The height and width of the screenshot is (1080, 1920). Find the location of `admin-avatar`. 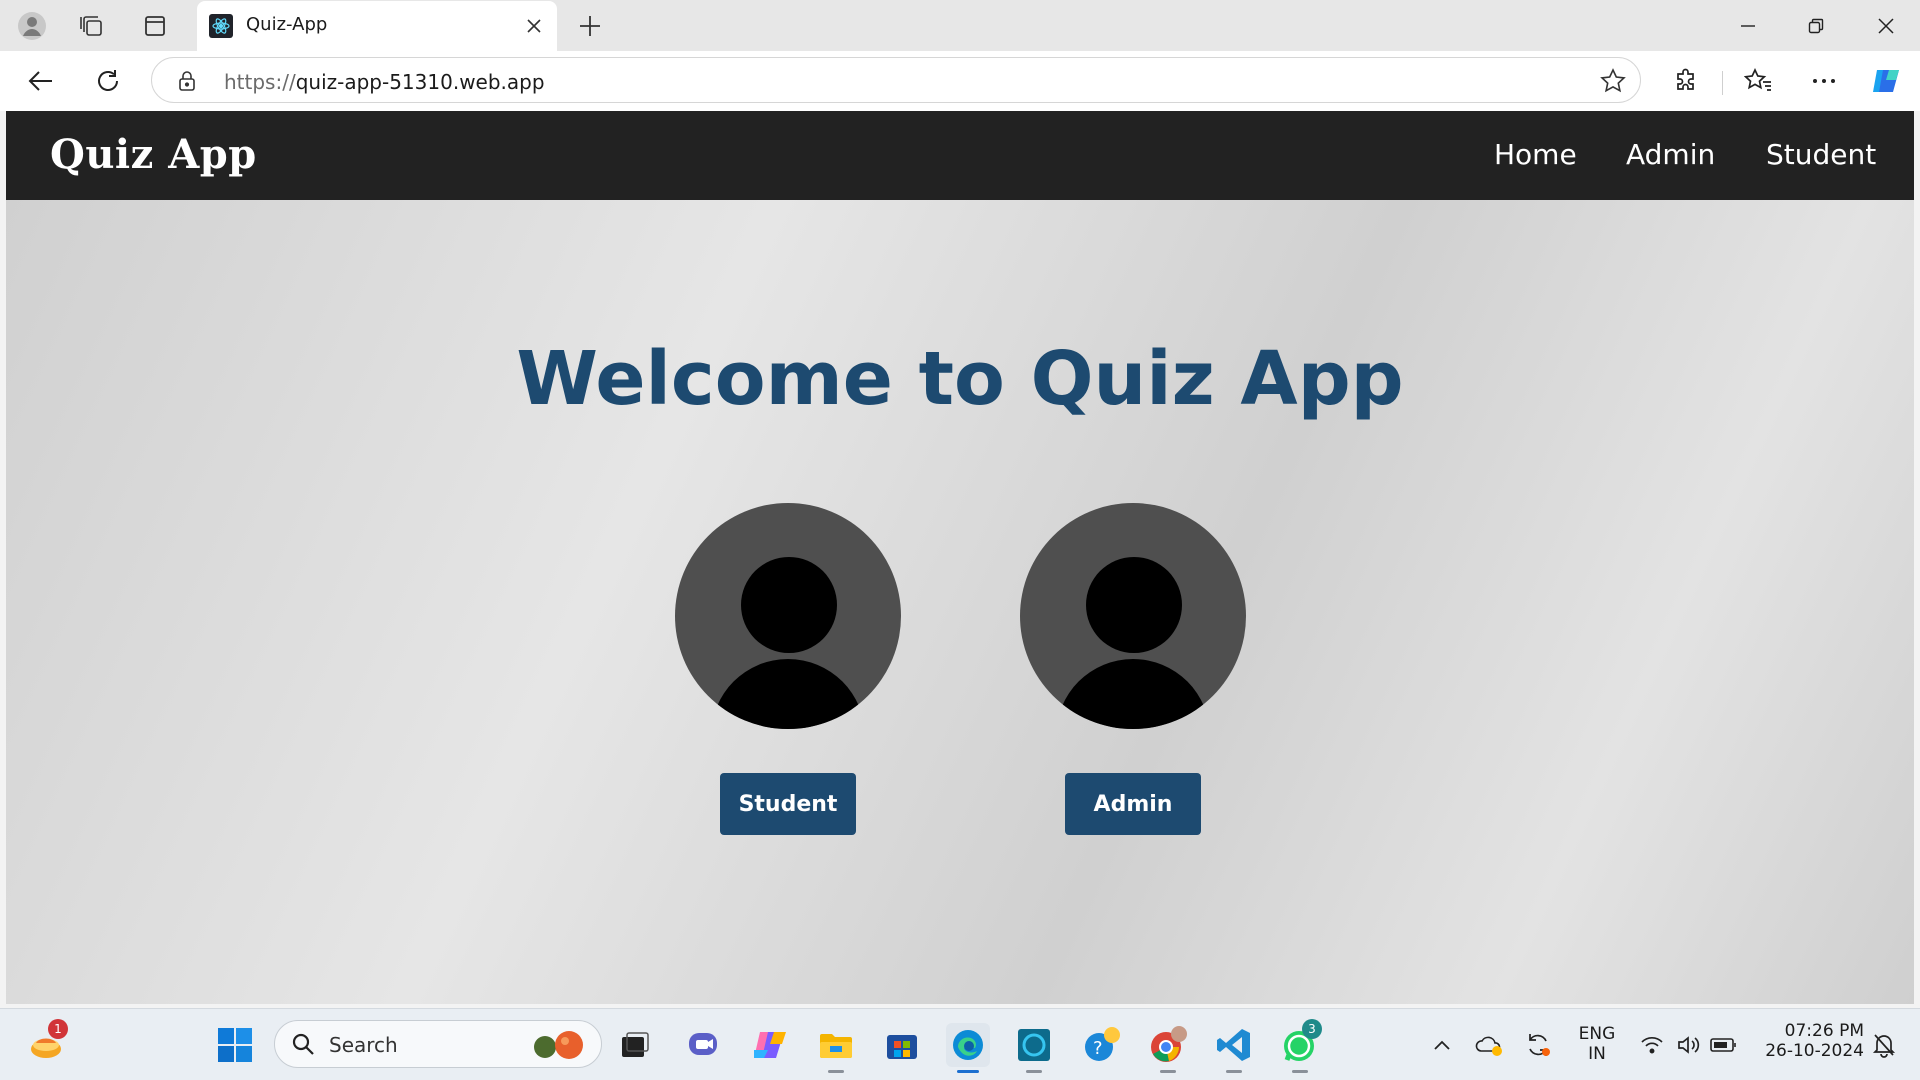

admin-avatar is located at coordinates (1133, 616).